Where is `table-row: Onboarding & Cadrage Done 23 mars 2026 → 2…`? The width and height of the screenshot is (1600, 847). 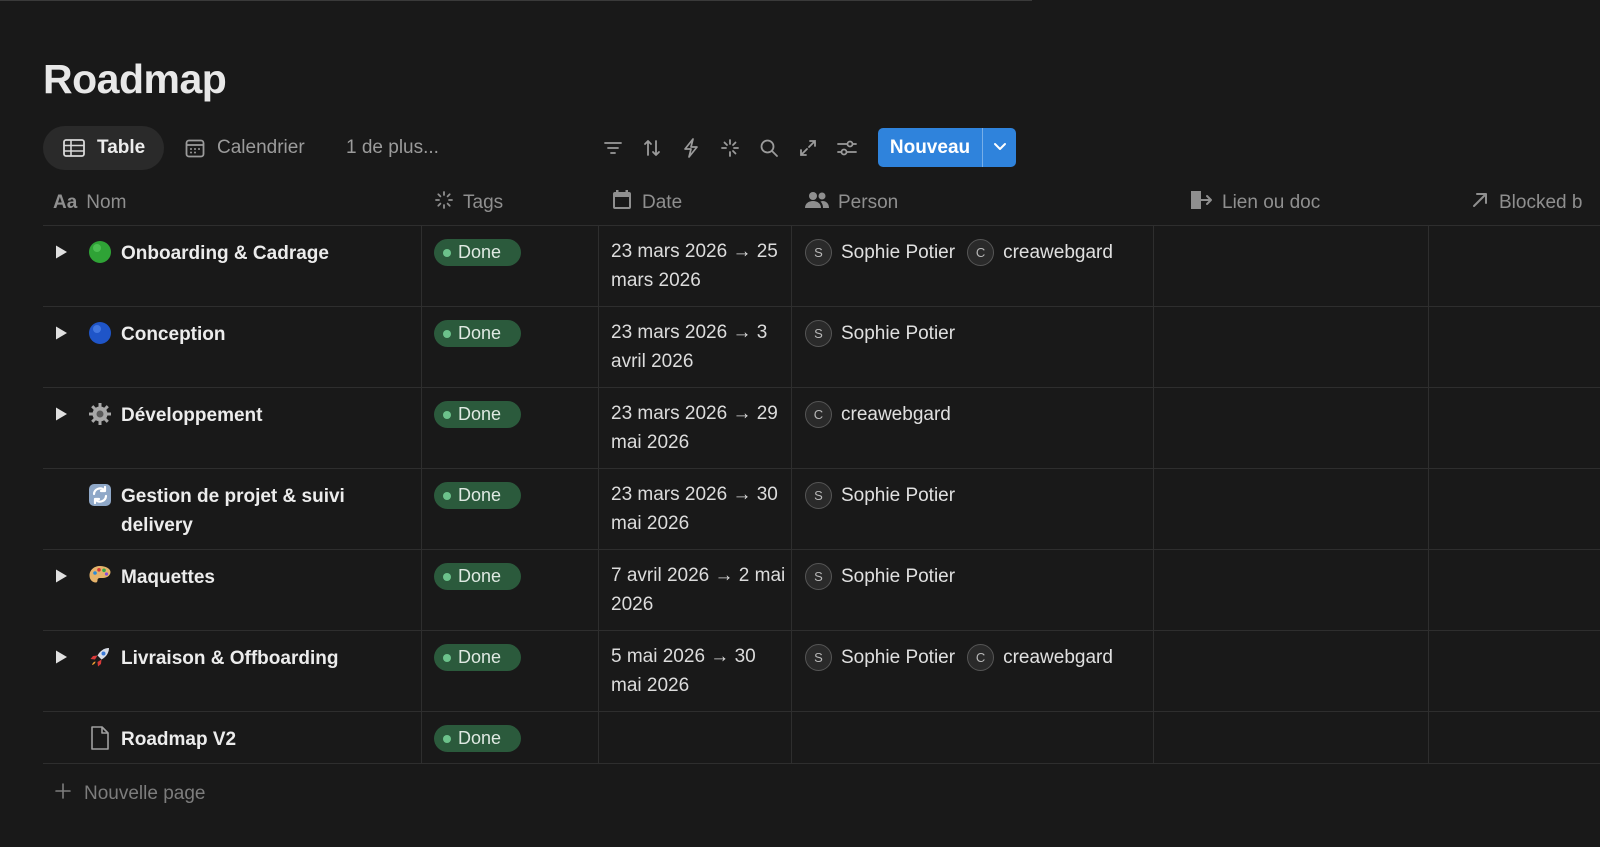
table-row: Onboarding & Cadrage Done 23 mars 2026 → 2… is located at coordinates (821, 266).